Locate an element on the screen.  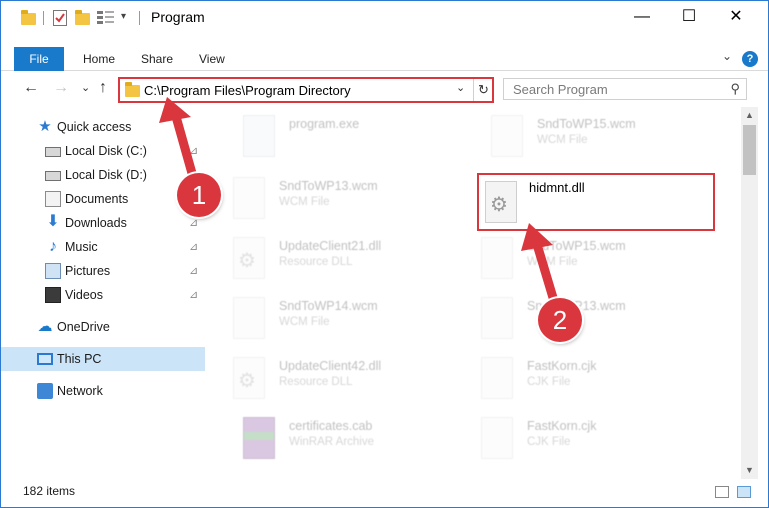
tab-view: View is located at coordinates (212, 59).